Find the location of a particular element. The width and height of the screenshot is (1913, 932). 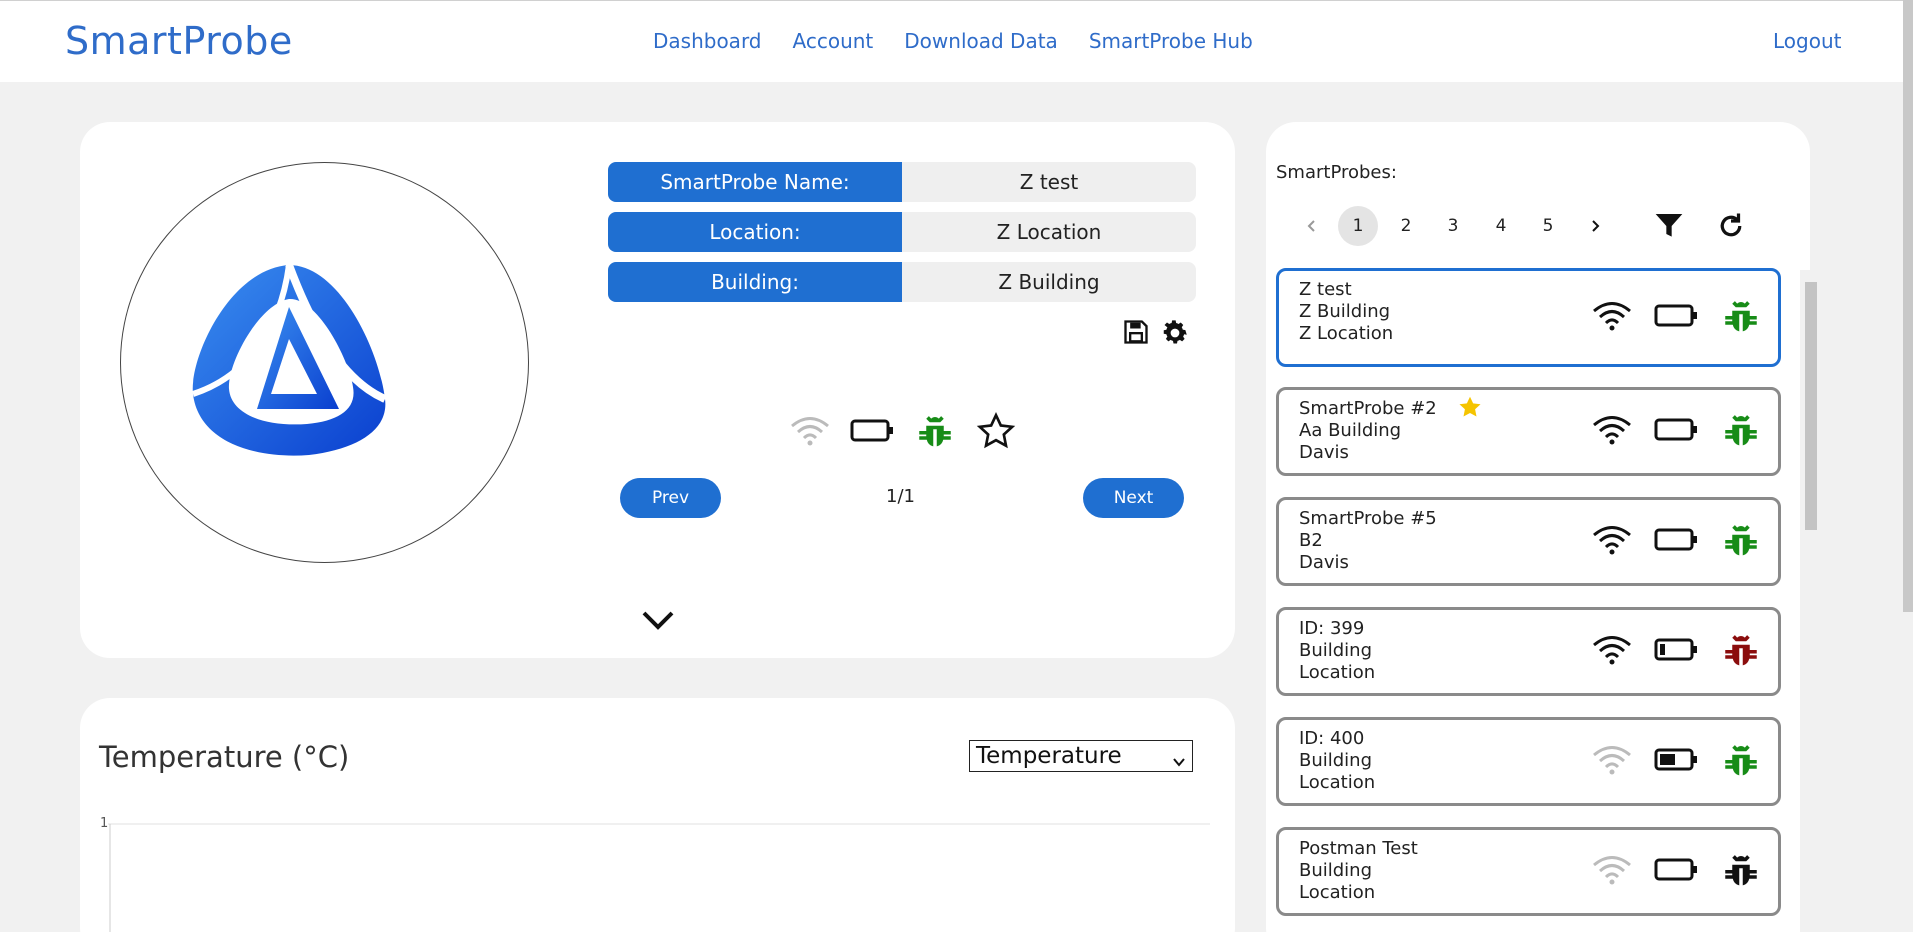

probe-item-building: Z Building is located at coordinates (1345, 311).